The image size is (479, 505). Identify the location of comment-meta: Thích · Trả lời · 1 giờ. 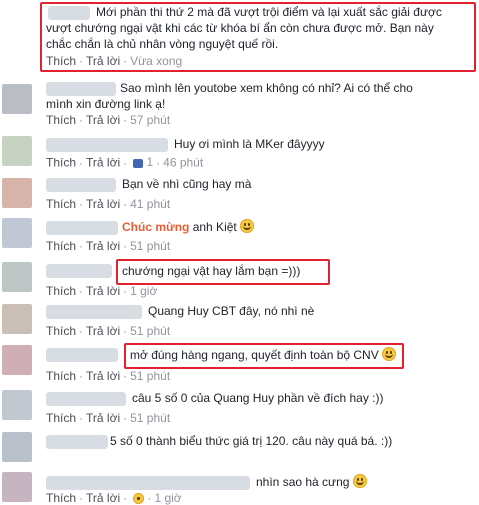
(102, 291).